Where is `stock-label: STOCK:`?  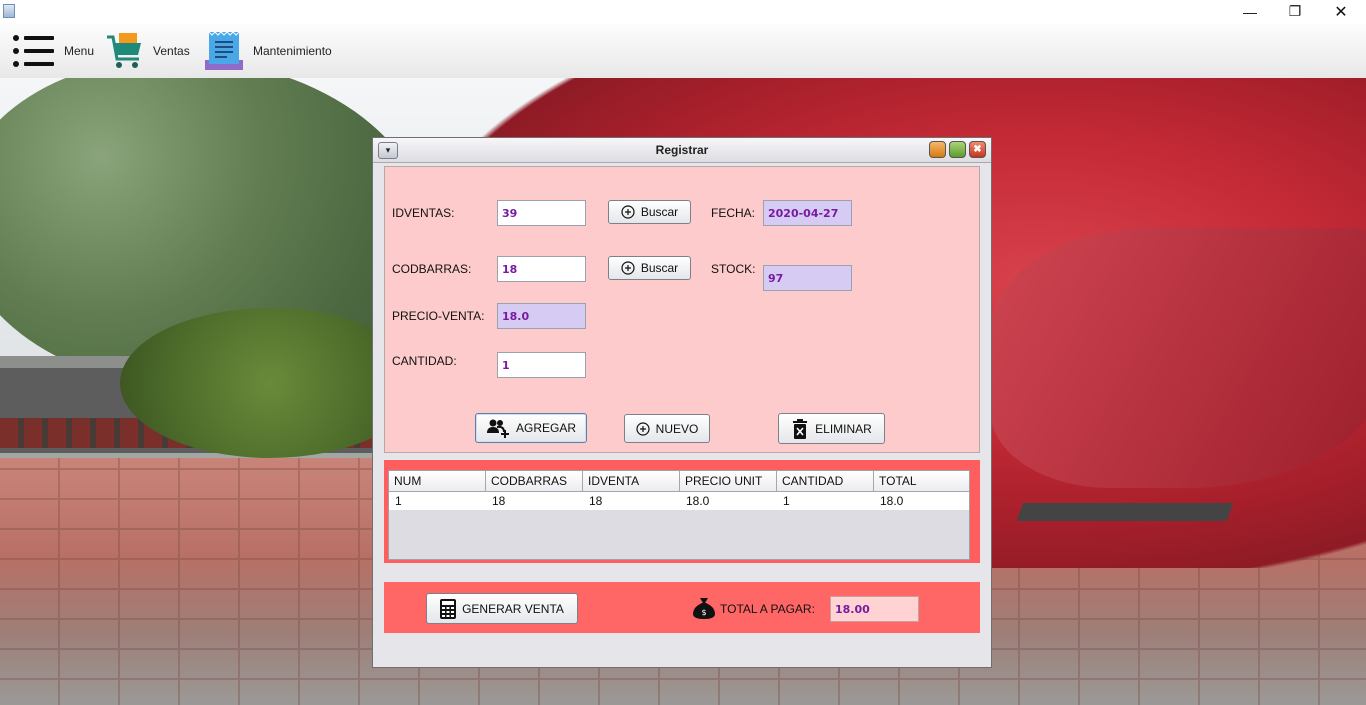 stock-label: STOCK: is located at coordinates (733, 269).